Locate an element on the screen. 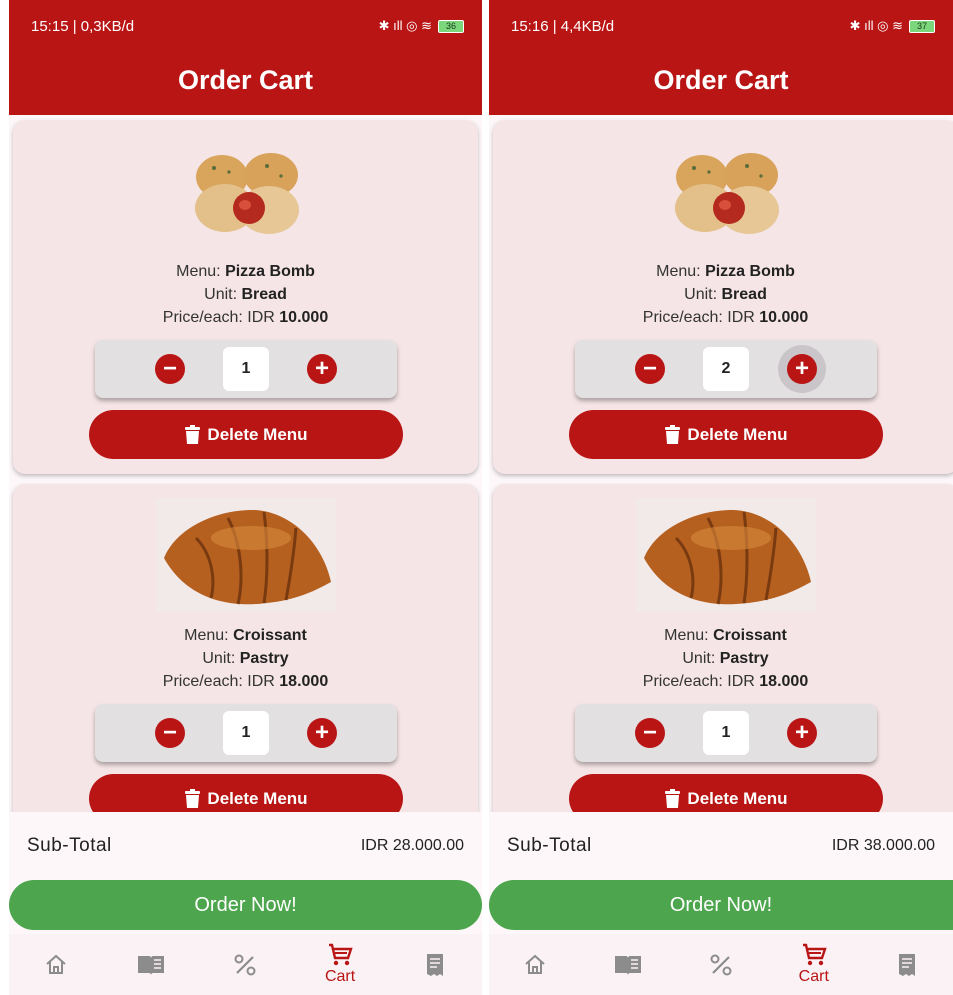 The width and height of the screenshot is (953, 995). status-time: 15:15 | 0,3KB/d is located at coordinates (83, 26).